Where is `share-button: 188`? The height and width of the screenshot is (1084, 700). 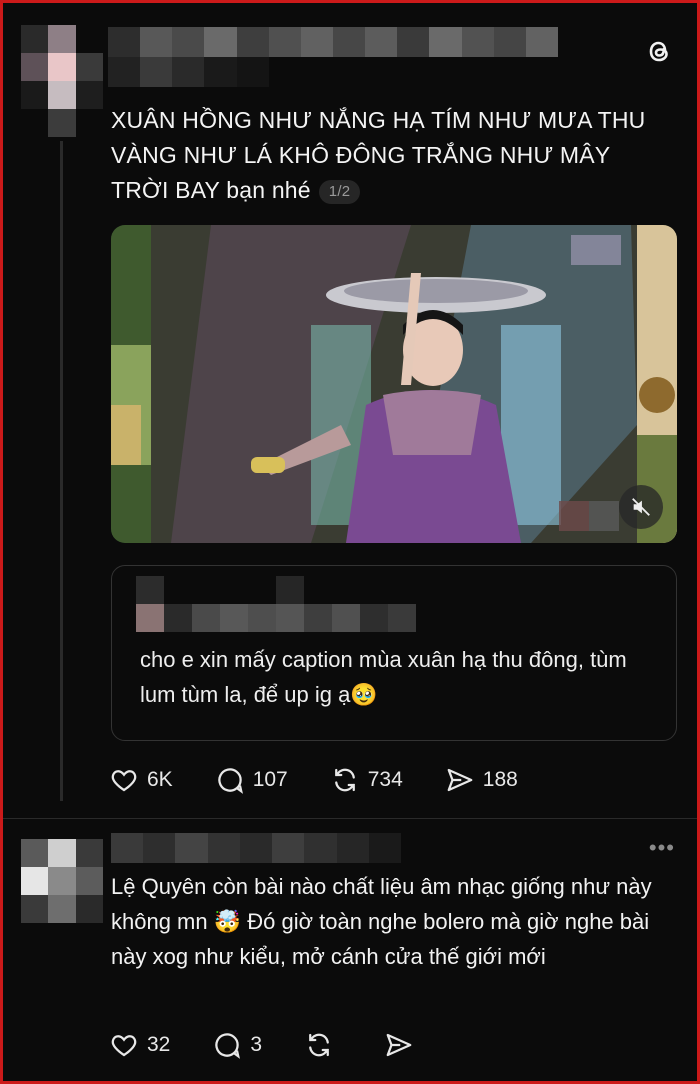 share-button: 188 is located at coordinates (481, 780).